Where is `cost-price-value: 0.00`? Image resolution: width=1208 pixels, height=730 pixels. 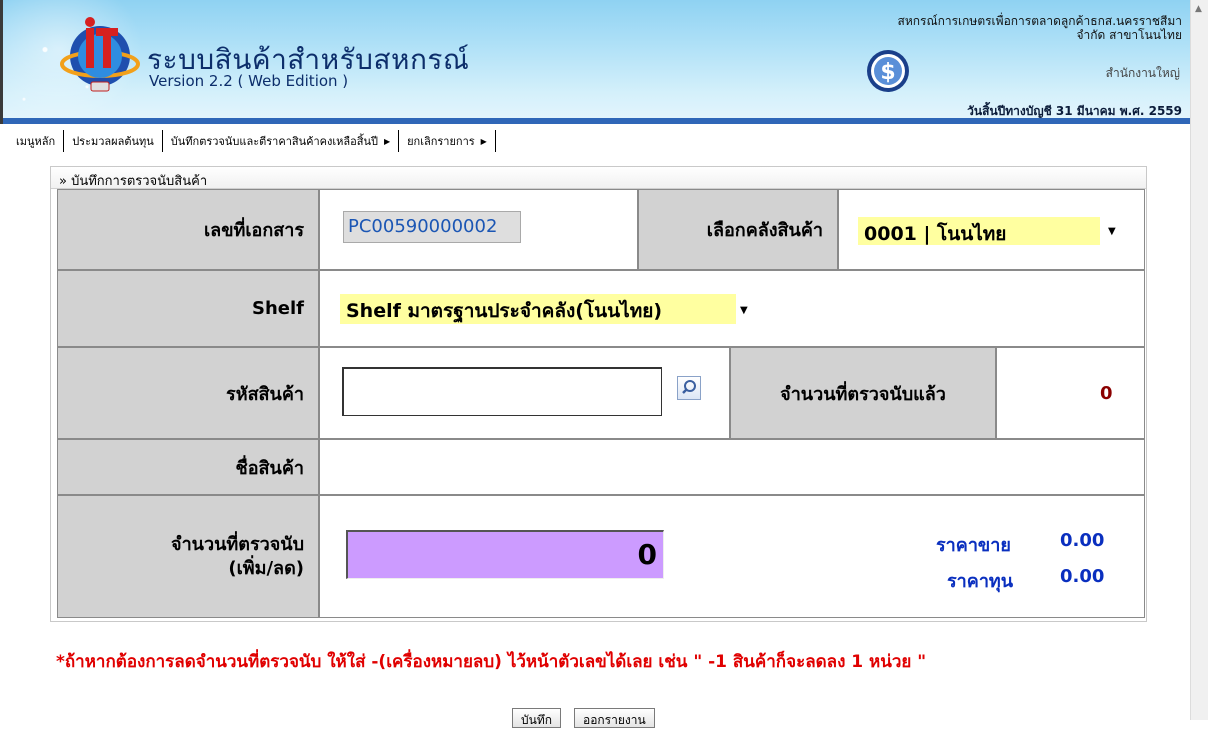
cost-price-value: 0.00 is located at coordinates (1082, 576).